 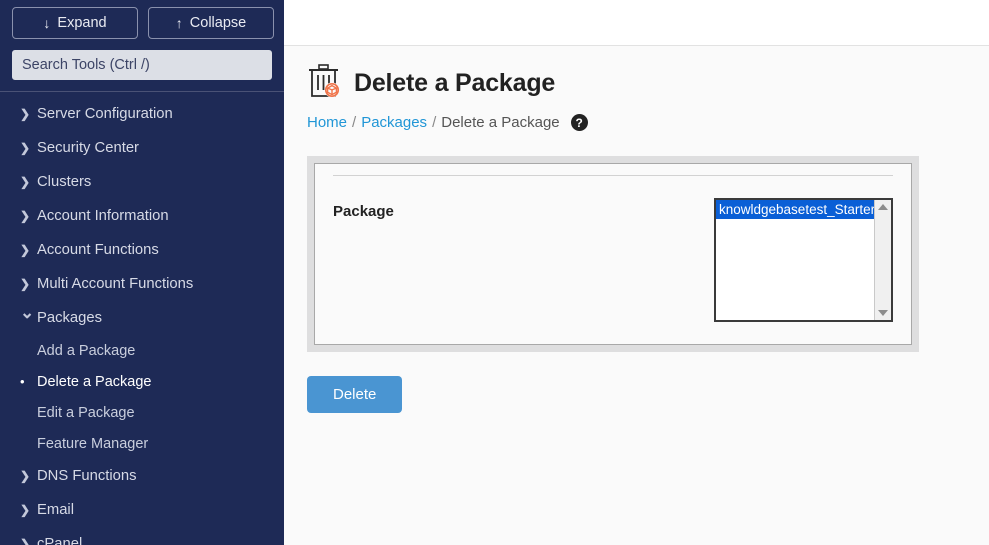 I want to click on sidebar-item-label: Server Configuration, so click(x=105, y=113).